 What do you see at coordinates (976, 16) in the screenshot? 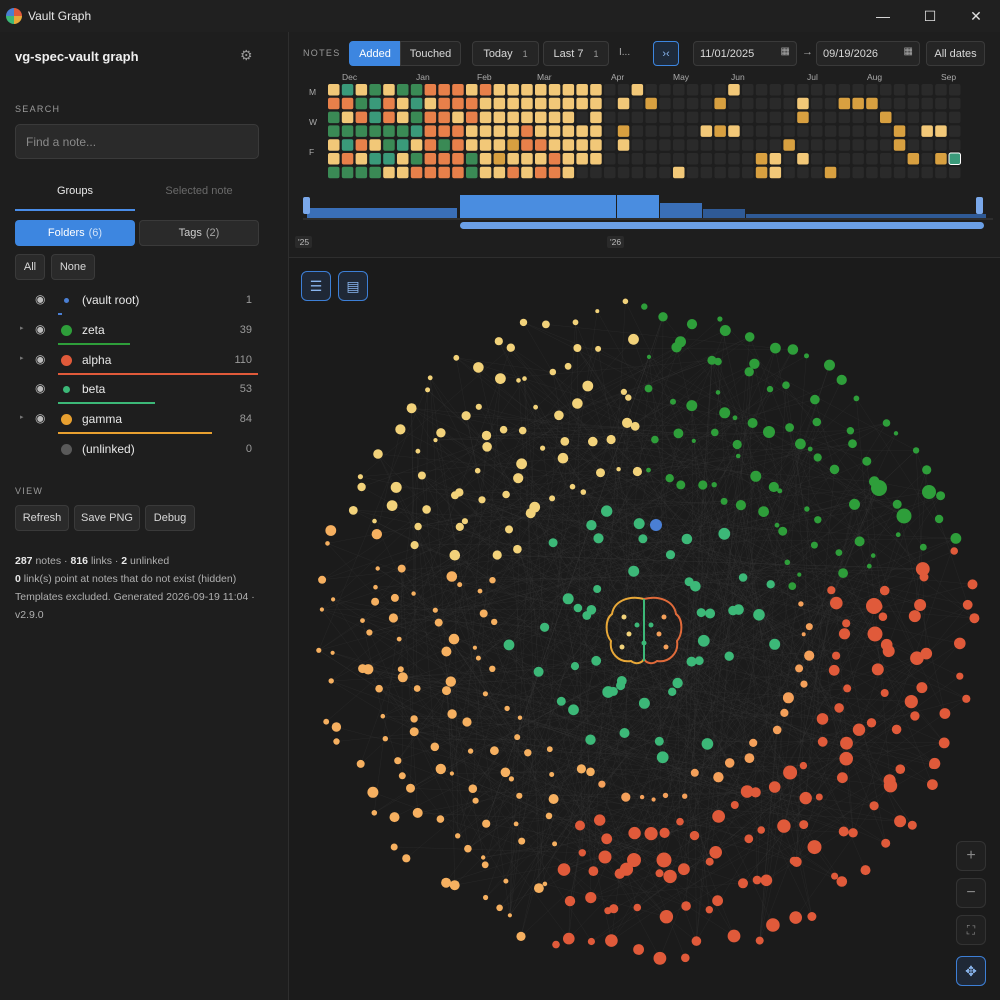
I see `close-icon: ✕` at bounding box center [976, 16].